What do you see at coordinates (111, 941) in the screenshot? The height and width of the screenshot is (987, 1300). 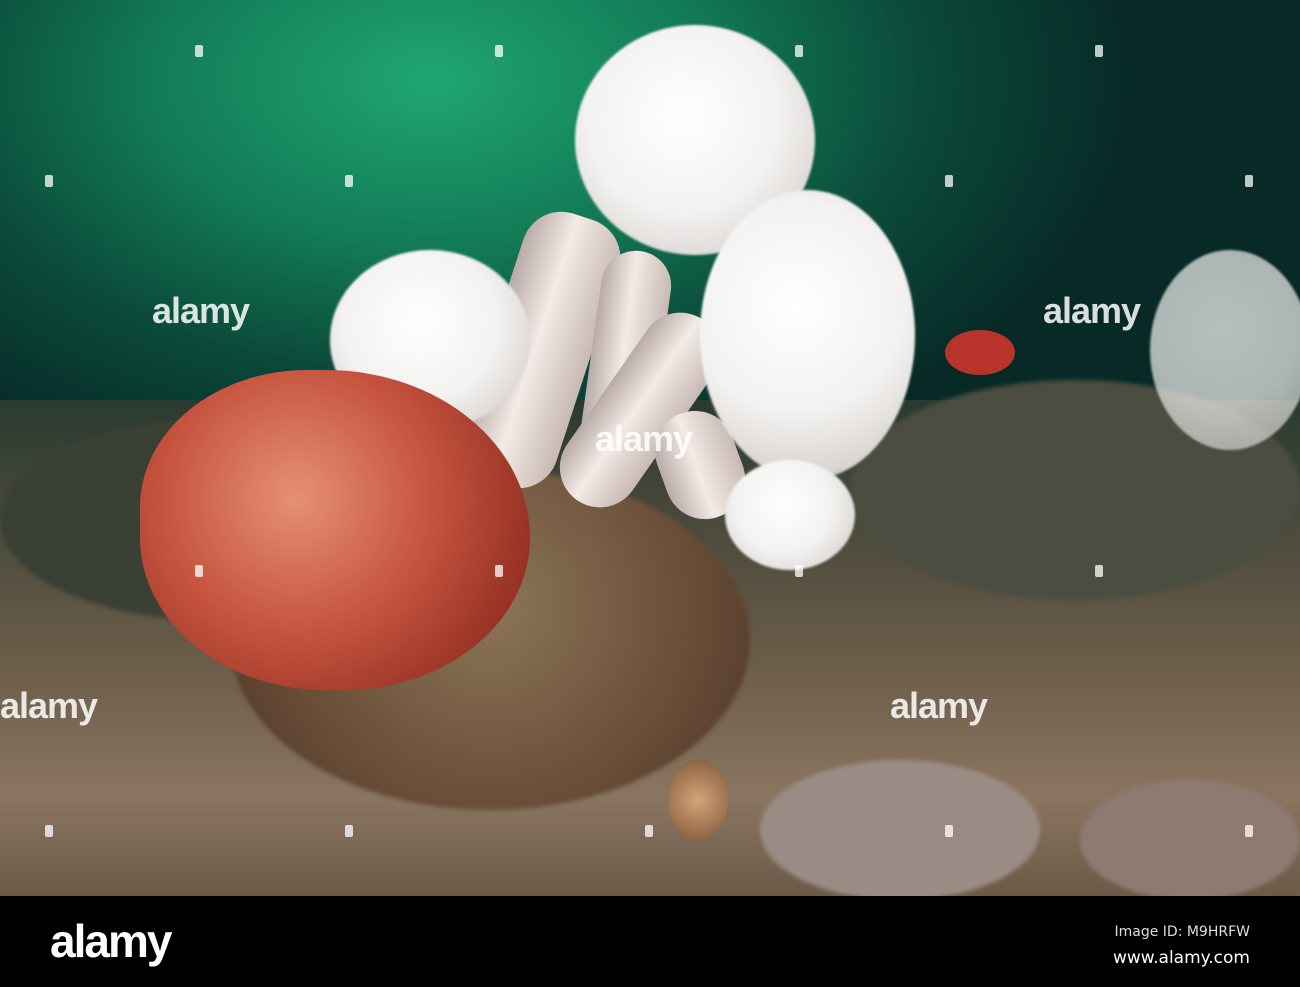 I see `alamy-logo: alamy` at bounding box center [111, 941].